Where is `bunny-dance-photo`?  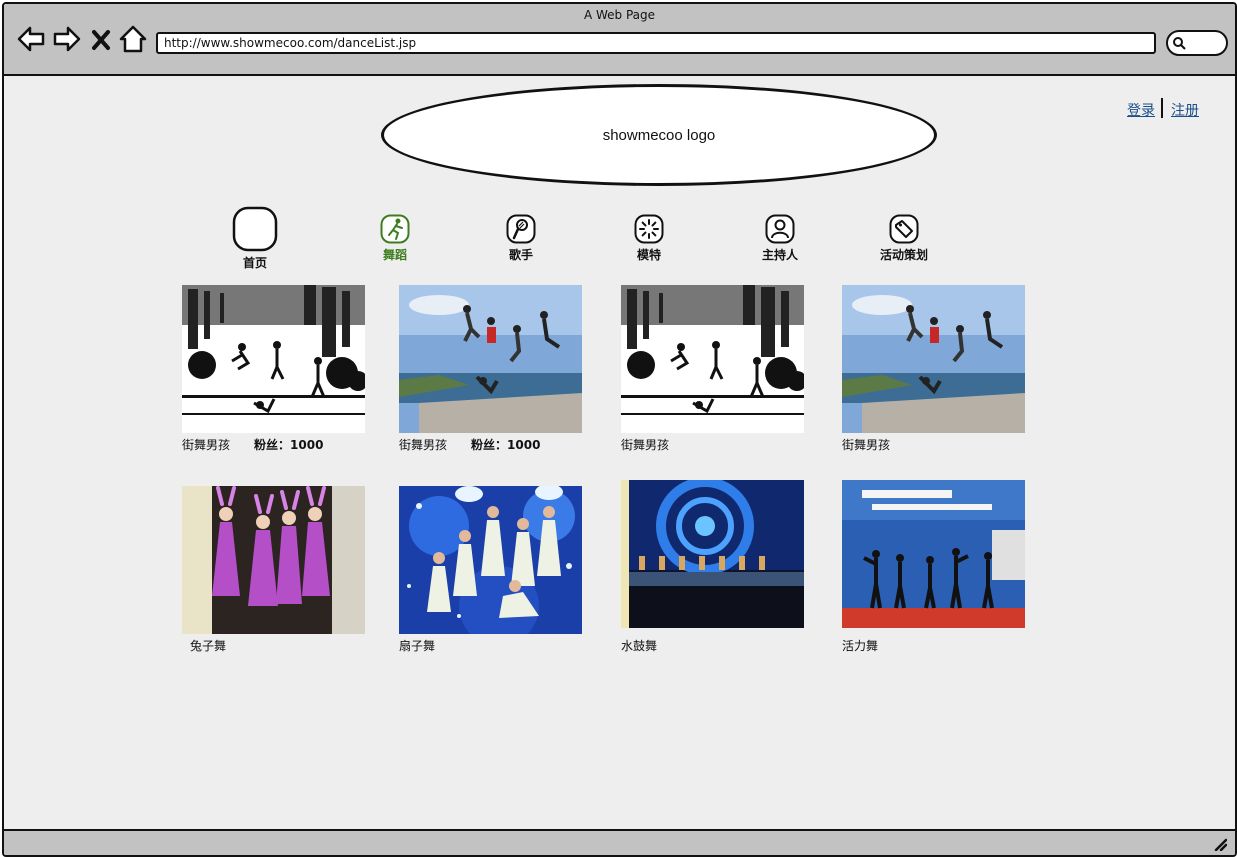 bunny-dance-photo is located at coordinates (273, 560).